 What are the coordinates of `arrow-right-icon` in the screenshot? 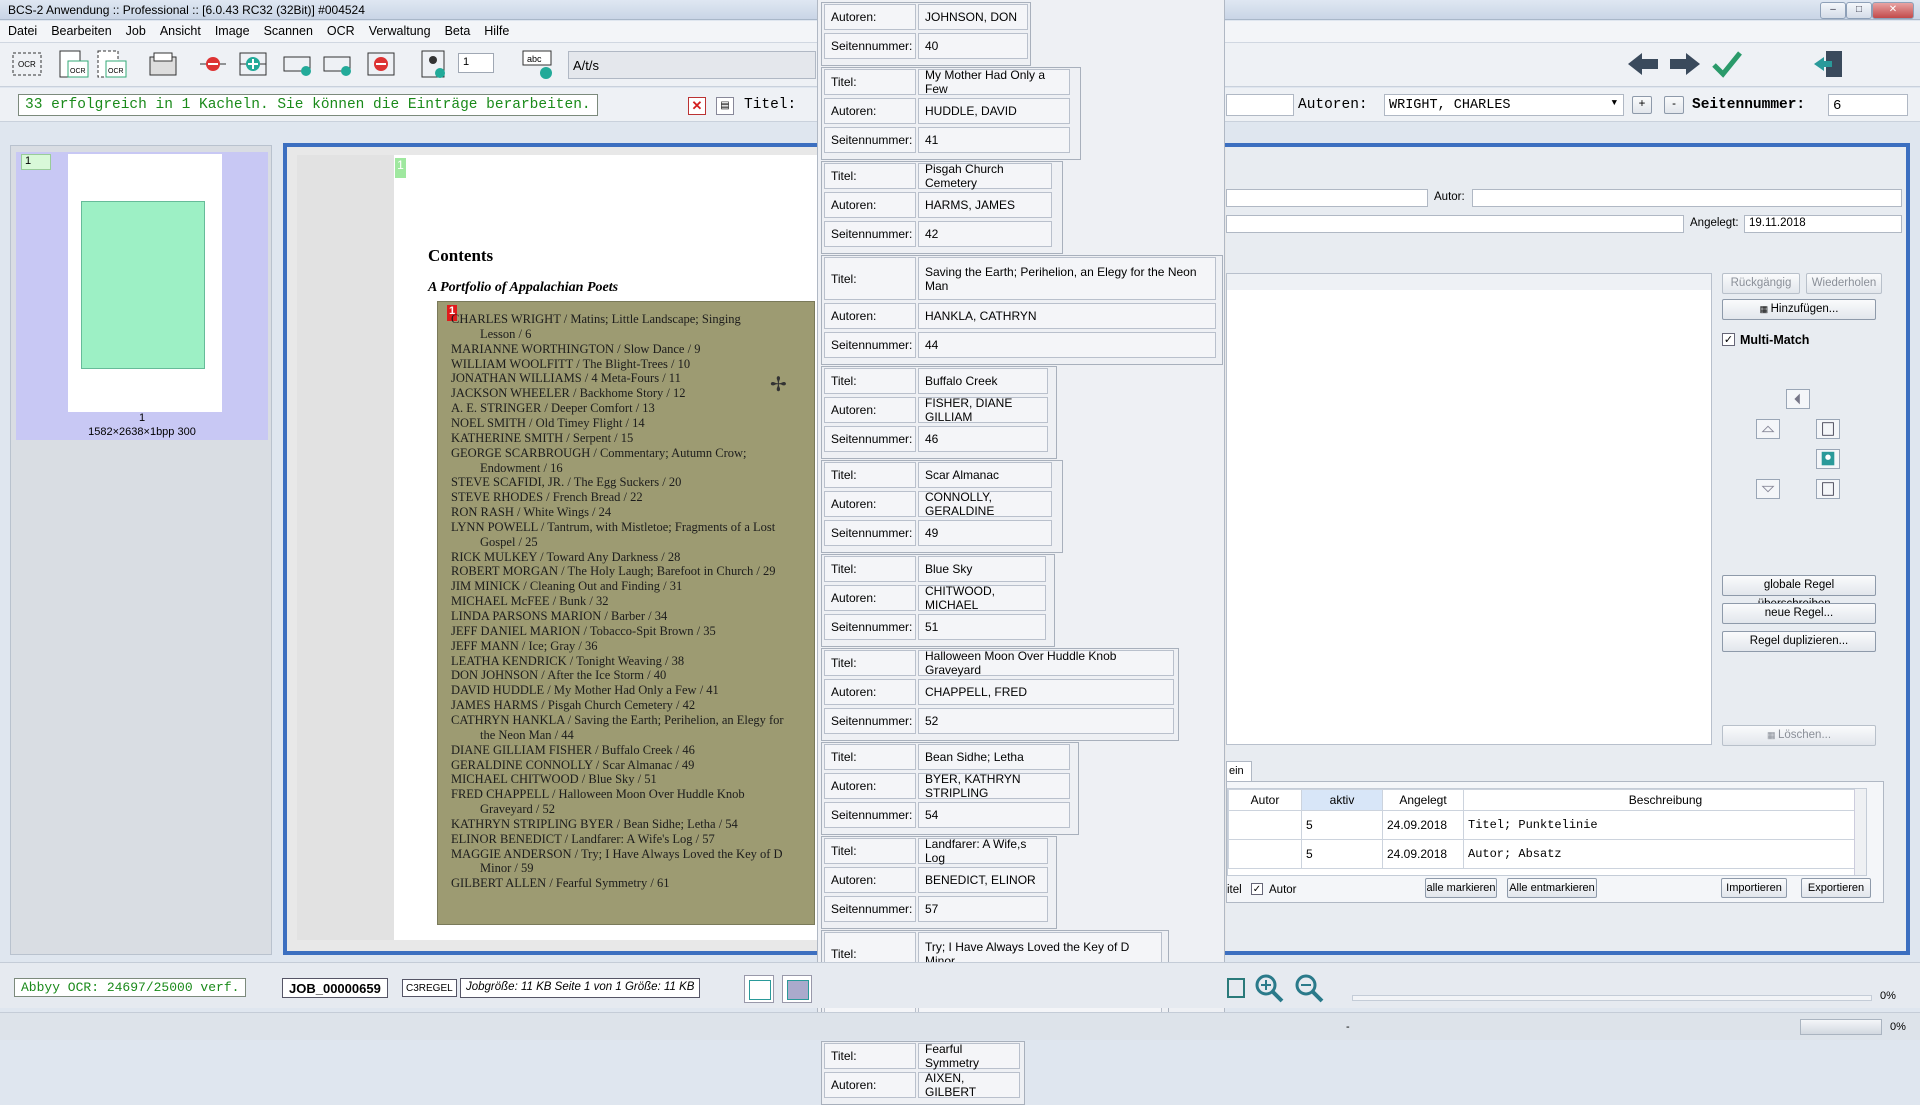 It's located at (1685, 64).